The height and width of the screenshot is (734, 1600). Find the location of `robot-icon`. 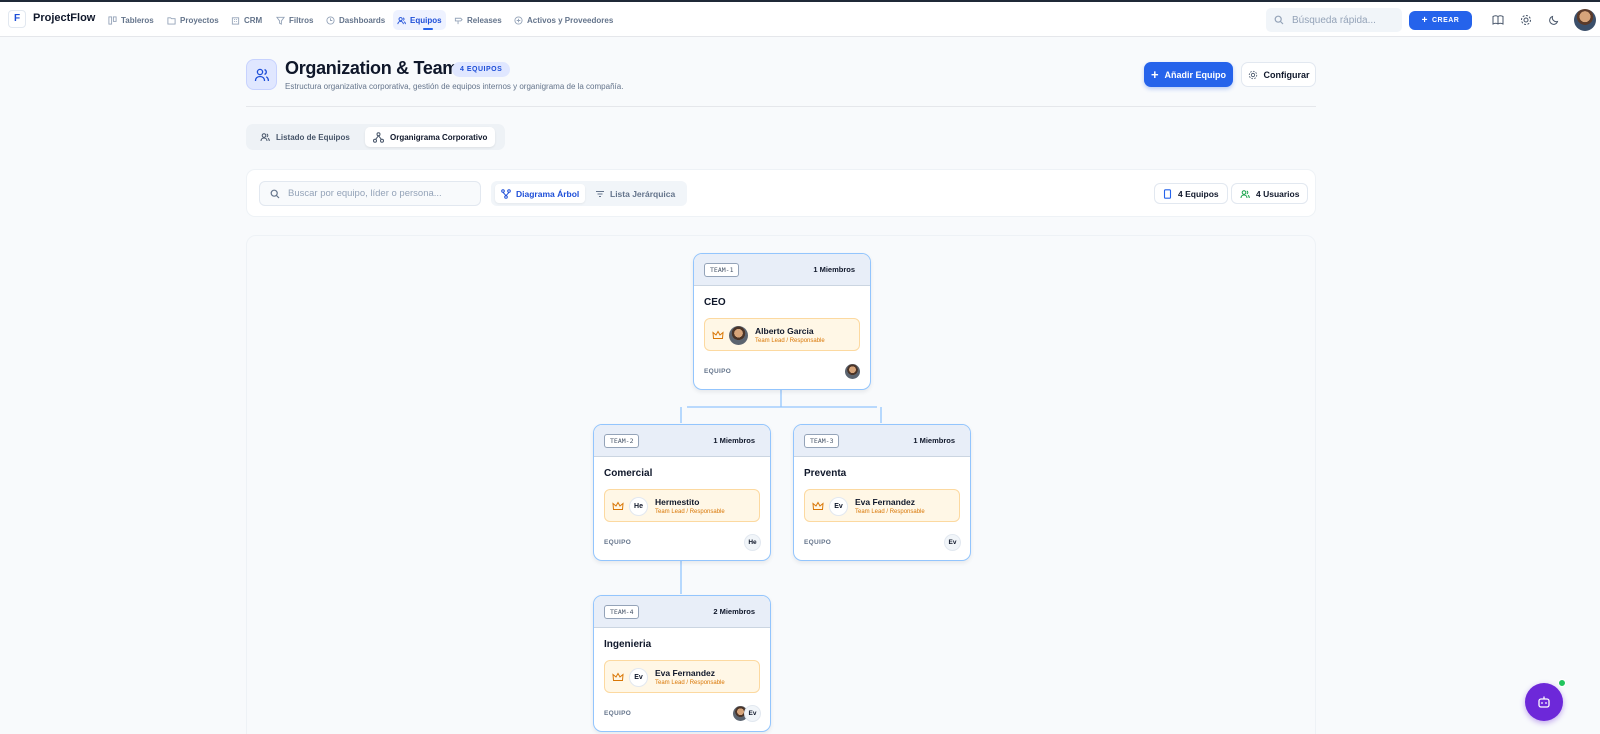

robot-icon is located at coordinates (1544, 702).